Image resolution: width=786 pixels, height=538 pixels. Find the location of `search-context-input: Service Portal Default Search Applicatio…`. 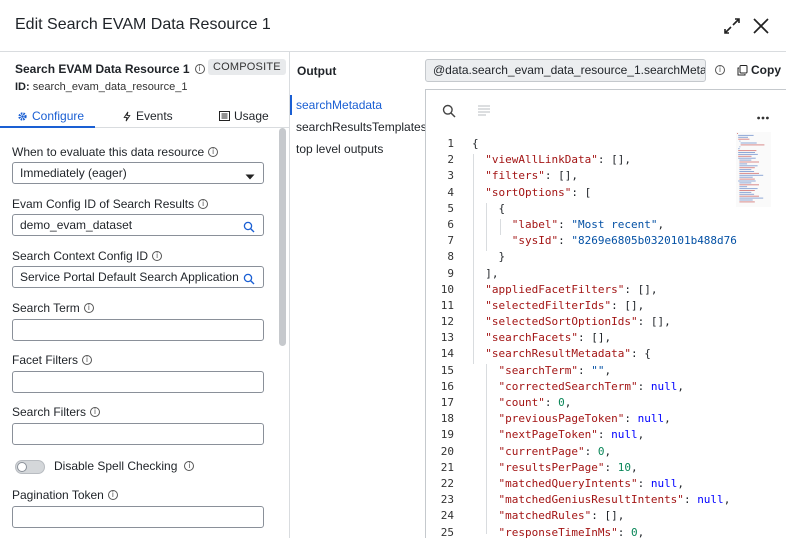

search-context-input: Service Portal Default Search Applicatio… is located at coordinates (138, 277).